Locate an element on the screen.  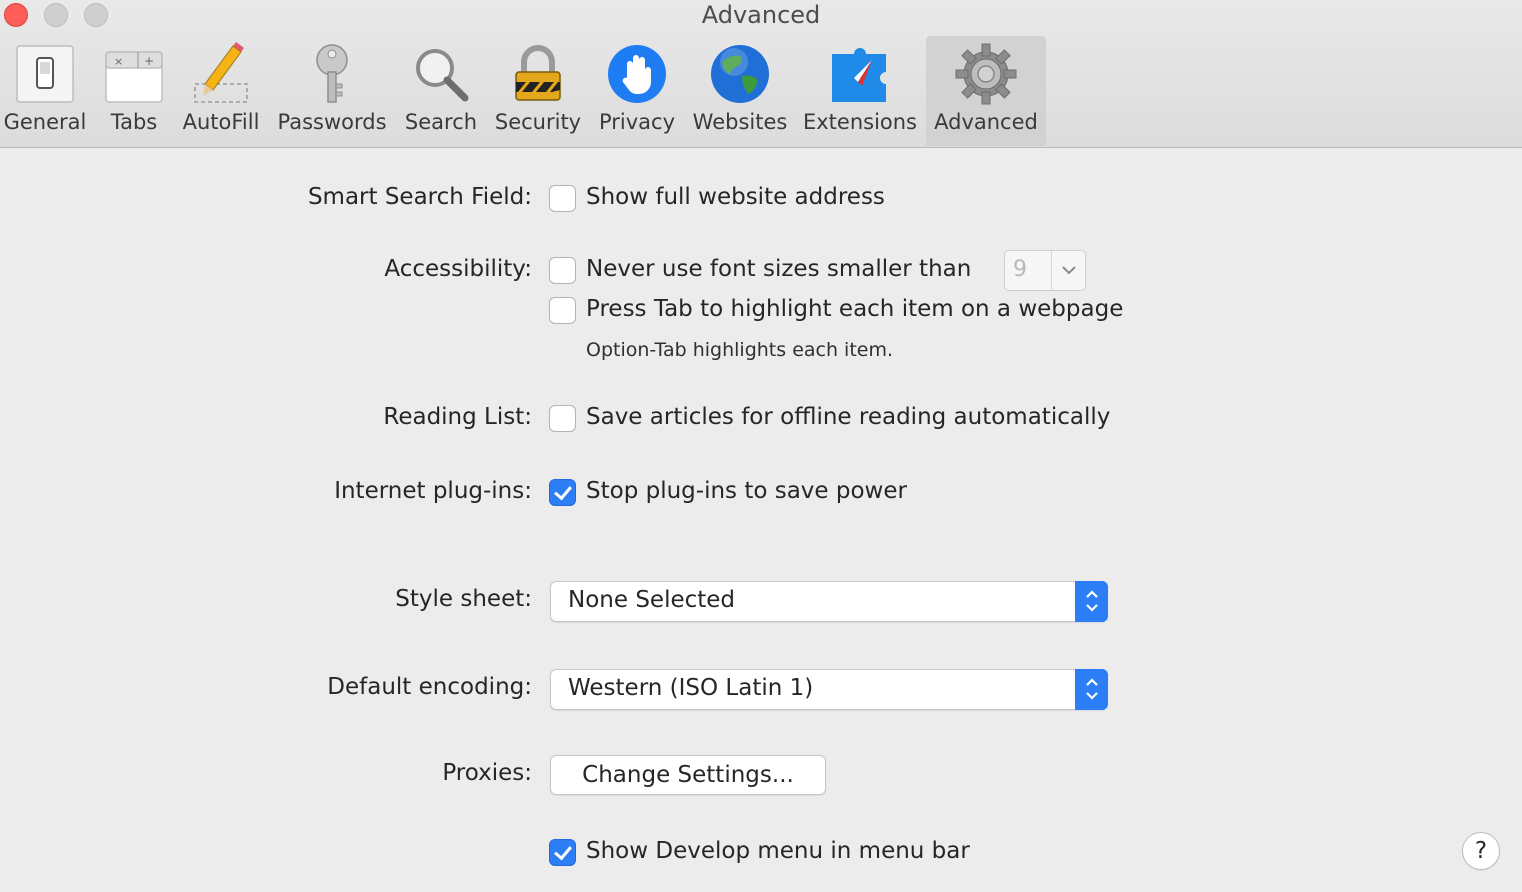
toolbar-item-autofill: AutoFill is located at coordinates (221, 91).